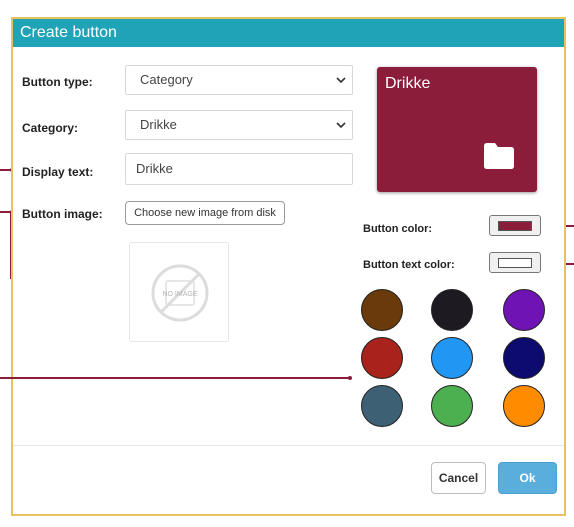 The height and width of the screenshot is (527, 574). What do you see at coordinates (452, 406) in the screenshot?
I see `palette-color-green` at bounding box center [452, 406].